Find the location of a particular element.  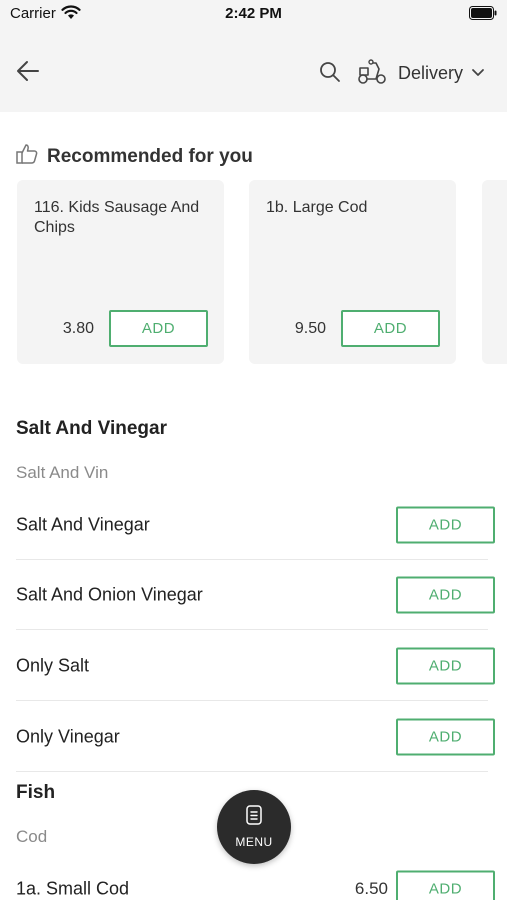

status-bar: Carrier 2:42 PM is located at coordinates (253, 15).